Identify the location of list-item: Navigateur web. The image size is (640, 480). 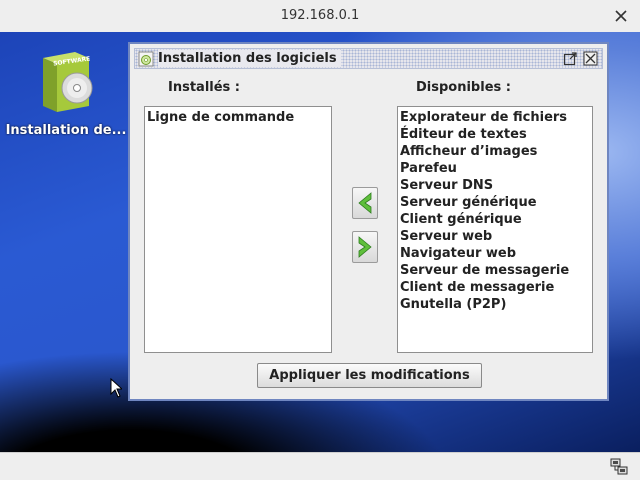
(496, 253).